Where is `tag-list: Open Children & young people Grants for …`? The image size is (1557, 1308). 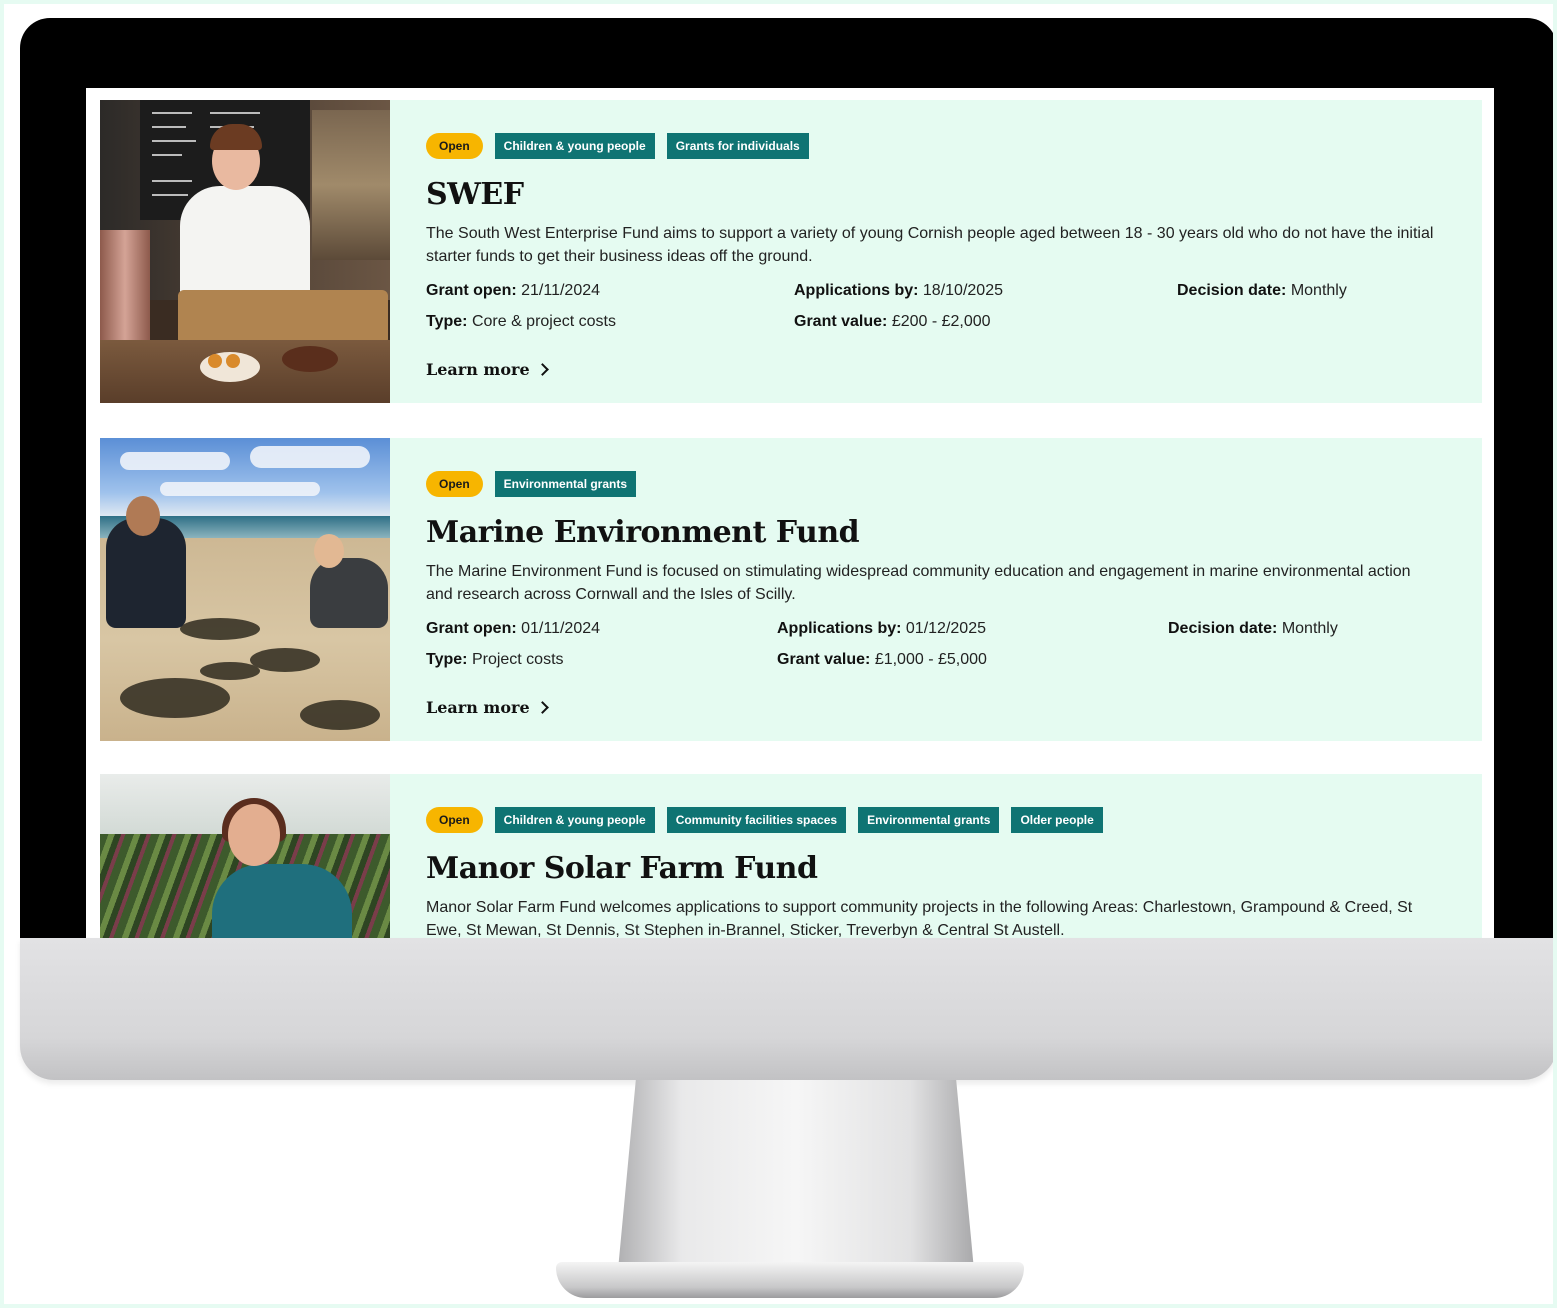
tag-list: Open Children & young people Grants for … is located at coordinates (954, 146).